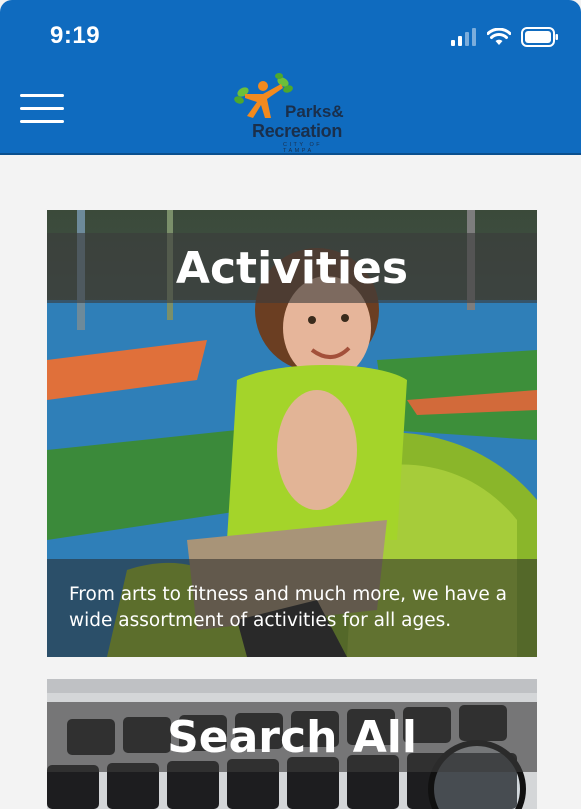 The image size is (581, 809). I want to click on search-all-title-band: Search All, so click(292, 737).